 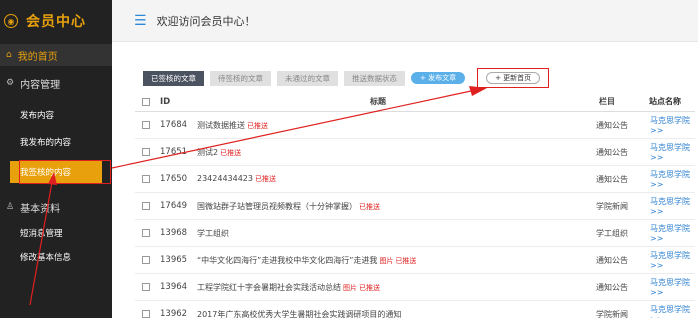 What do you see at coordinates (269, 287) in the screenshot?
I see `row-title: 工程学院红十字会暑期社会实践活动总结` at bounding box center [269, 287].